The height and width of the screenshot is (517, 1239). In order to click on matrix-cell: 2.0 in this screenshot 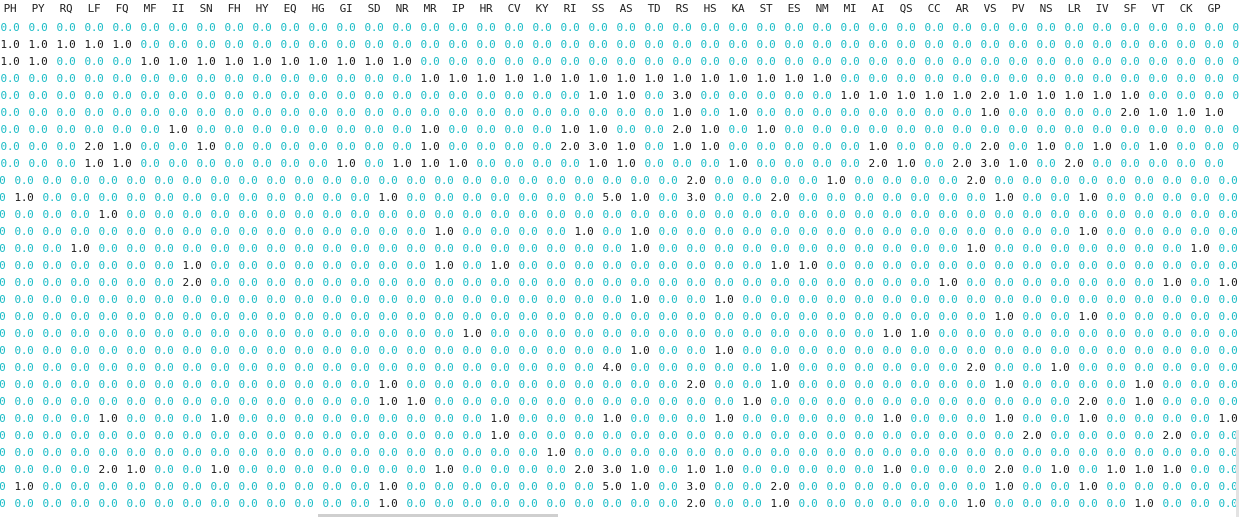, I will do `click(976, 367)`.